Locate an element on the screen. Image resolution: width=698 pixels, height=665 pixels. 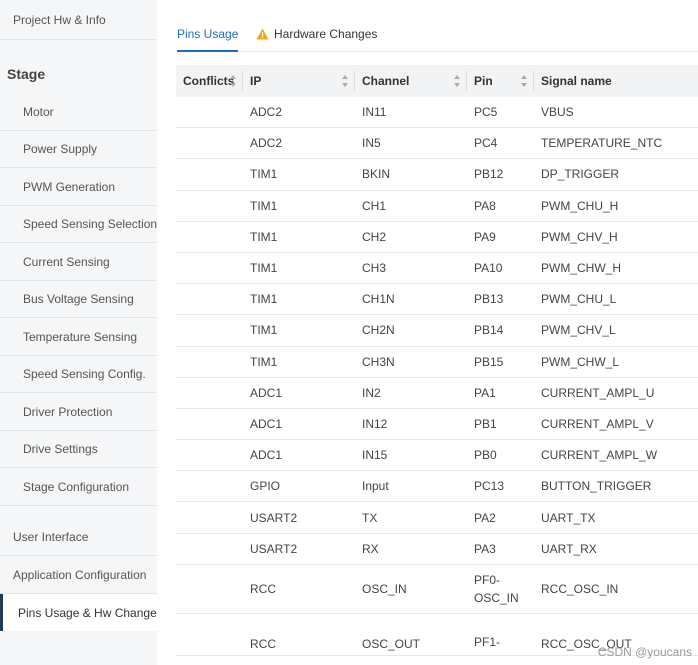
cell-channel: BKIN is located at coordinates (376, 174).